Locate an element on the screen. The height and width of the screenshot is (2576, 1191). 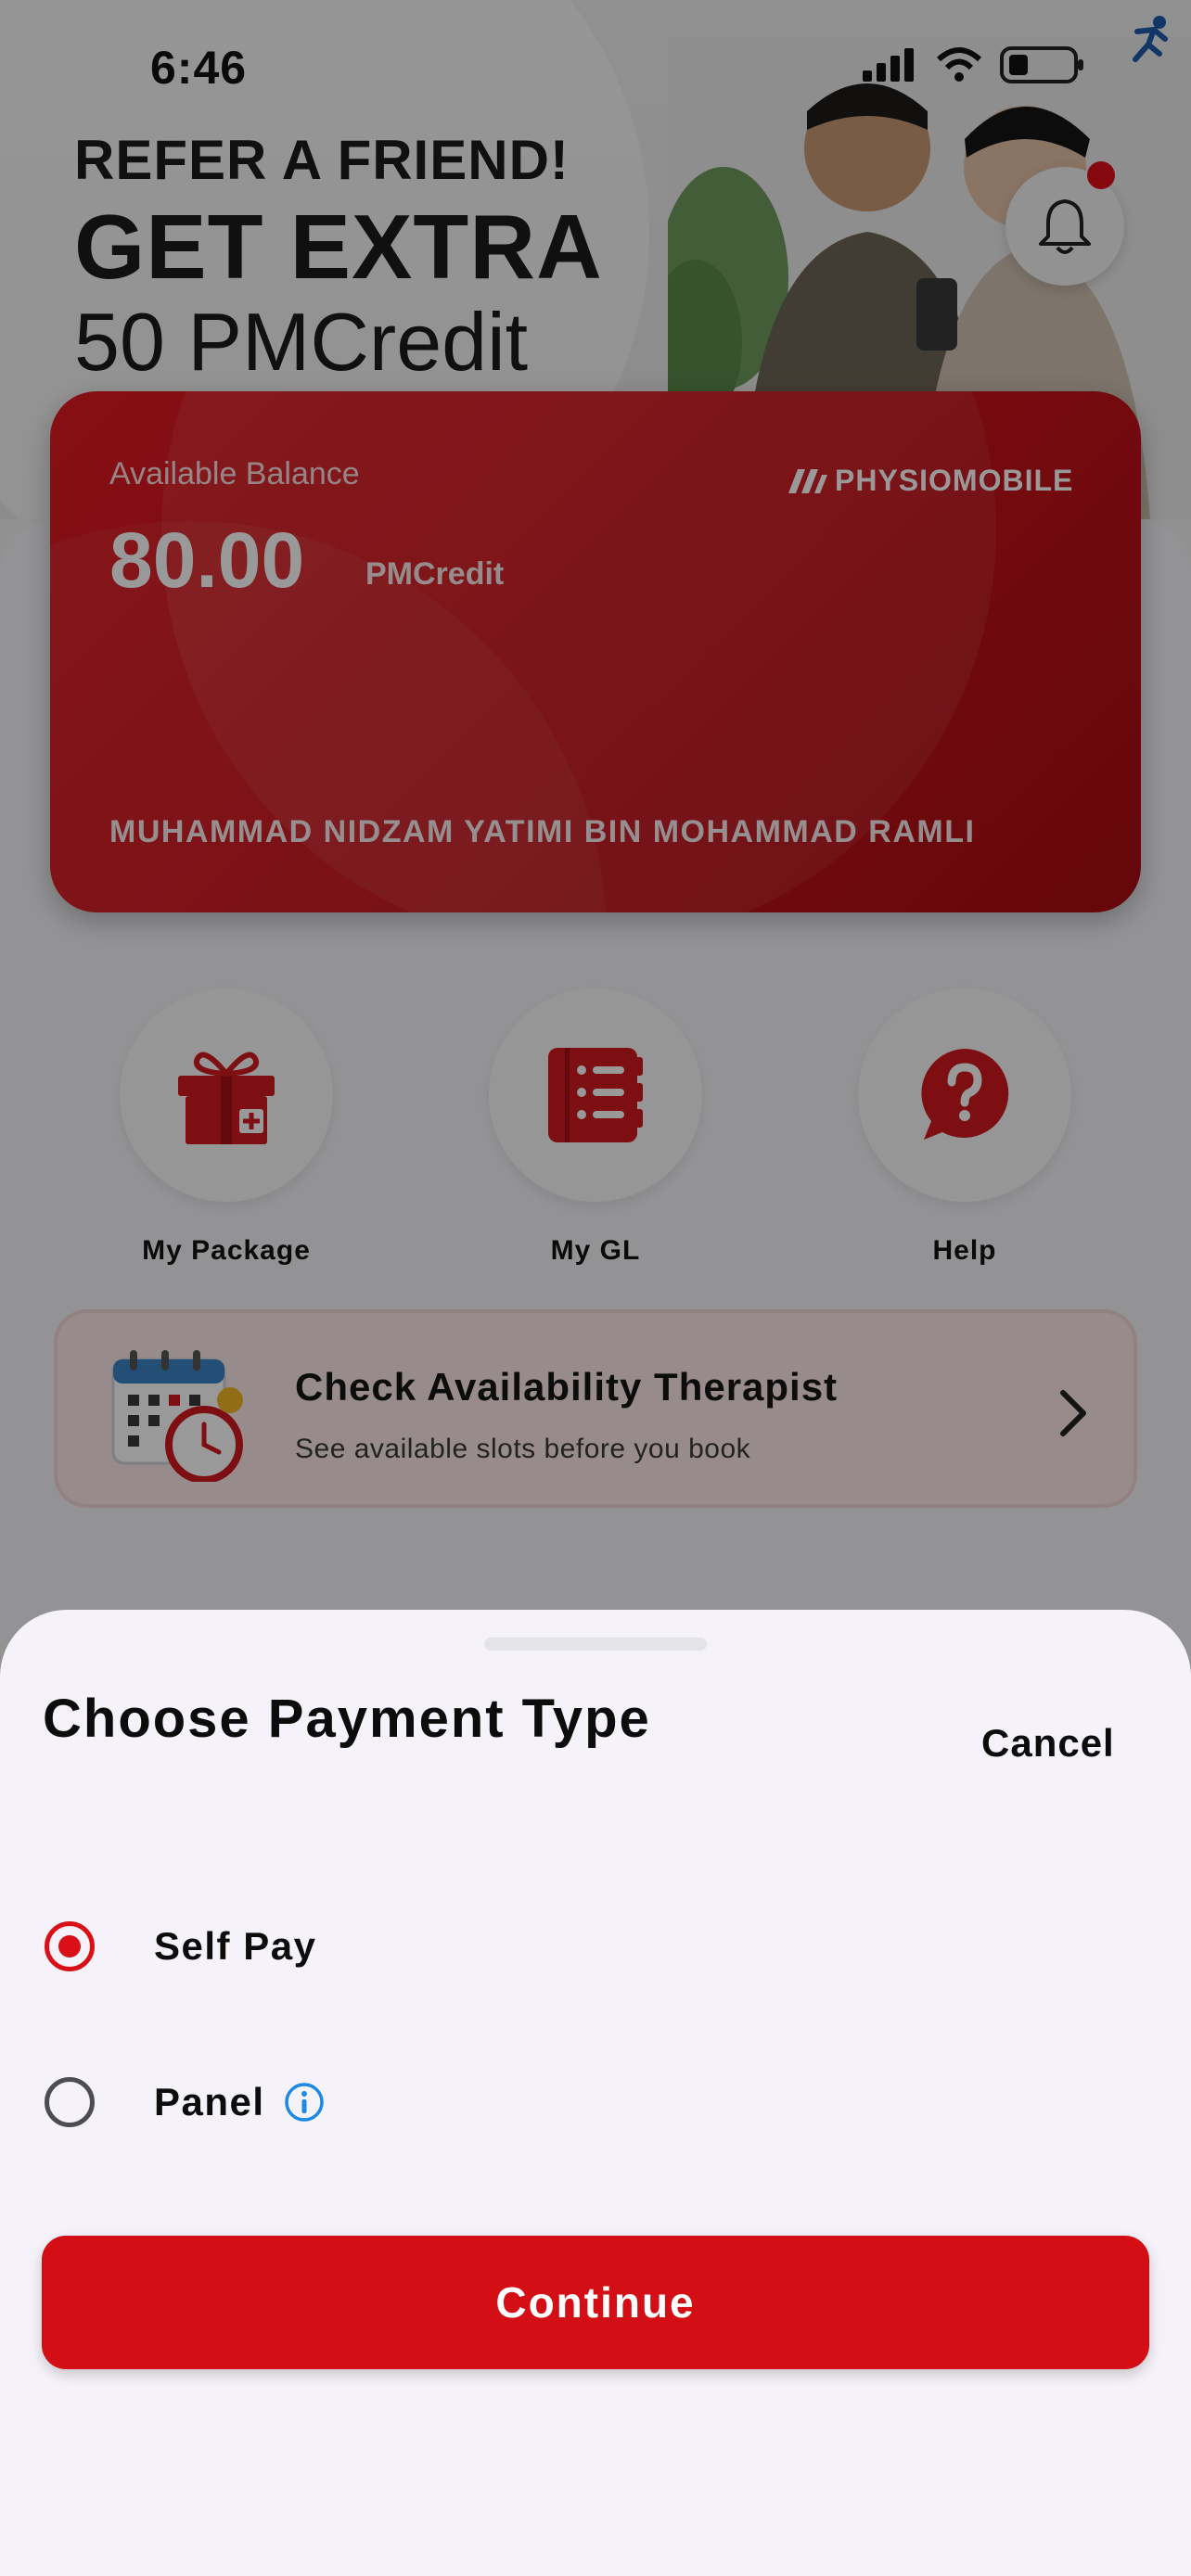
info-icon is located at coordinates (304, 2102).